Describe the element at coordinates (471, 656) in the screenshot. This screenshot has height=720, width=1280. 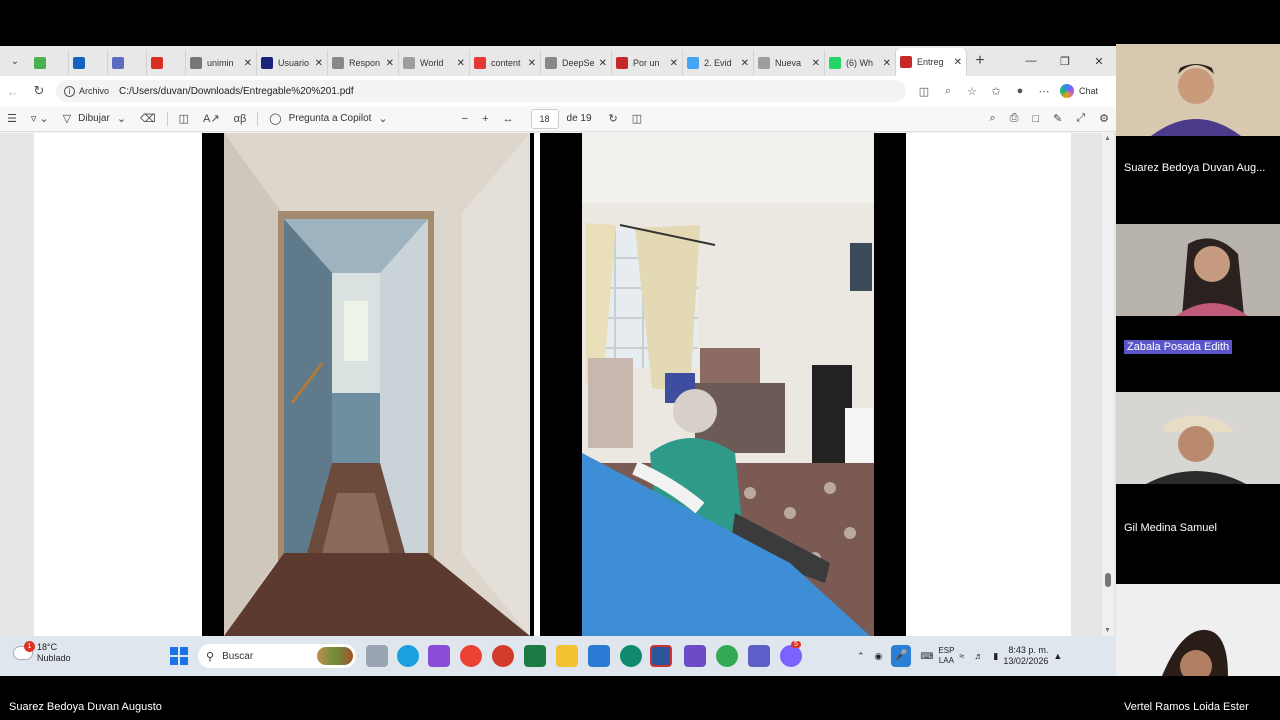
I see `chrome-icon` at that location.